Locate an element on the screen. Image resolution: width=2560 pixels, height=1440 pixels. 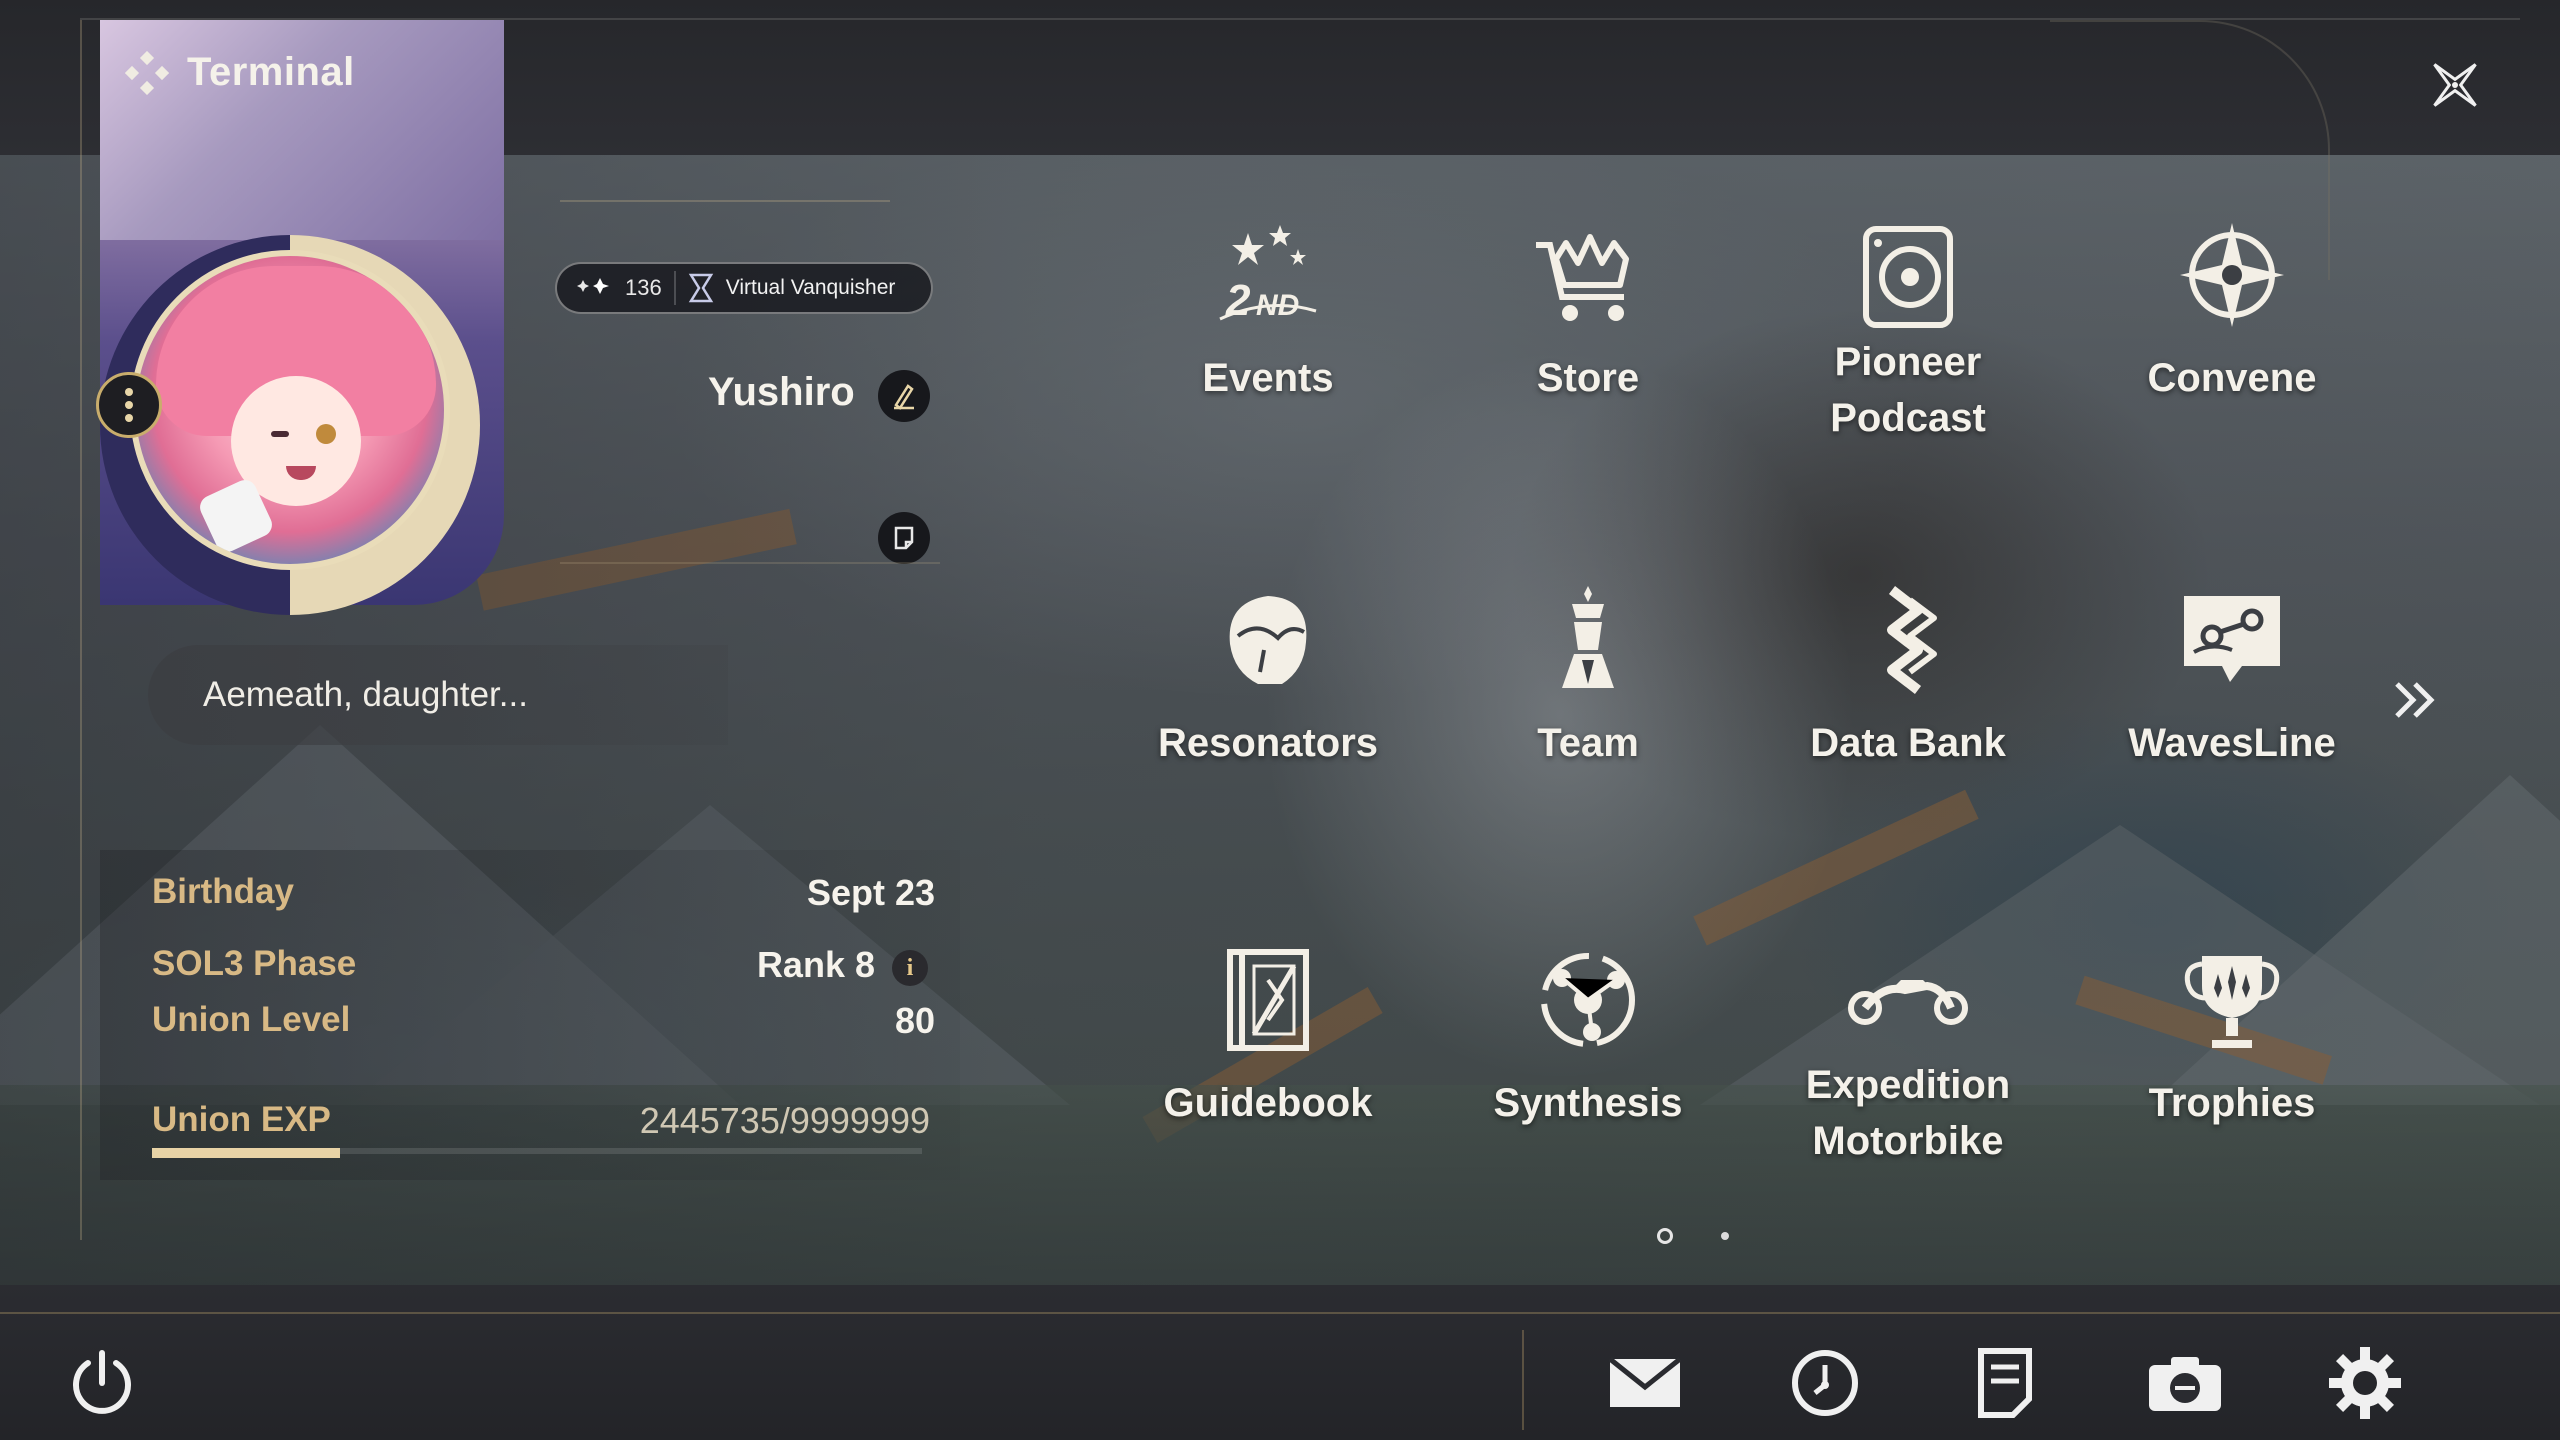
menu-label-events: Events is located at coordinates (1268, 378).